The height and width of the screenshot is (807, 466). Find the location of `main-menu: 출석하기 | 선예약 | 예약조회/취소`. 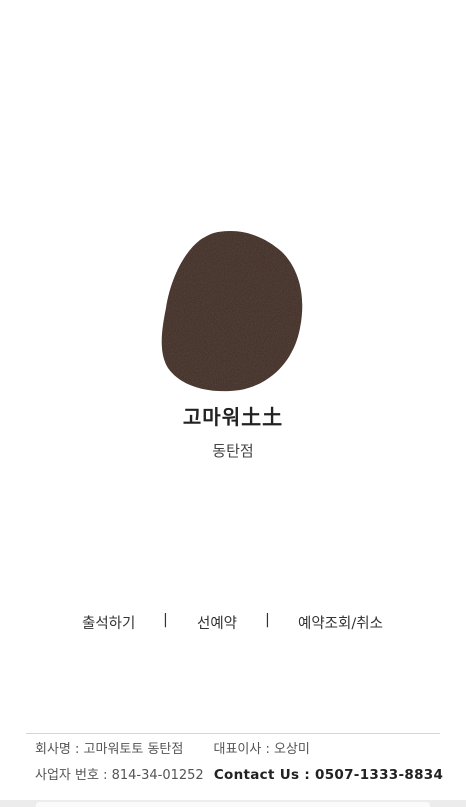

main-menu: 출석하기 | 선예약 | 예약조회/취소 is located at coordinates (233, 623).